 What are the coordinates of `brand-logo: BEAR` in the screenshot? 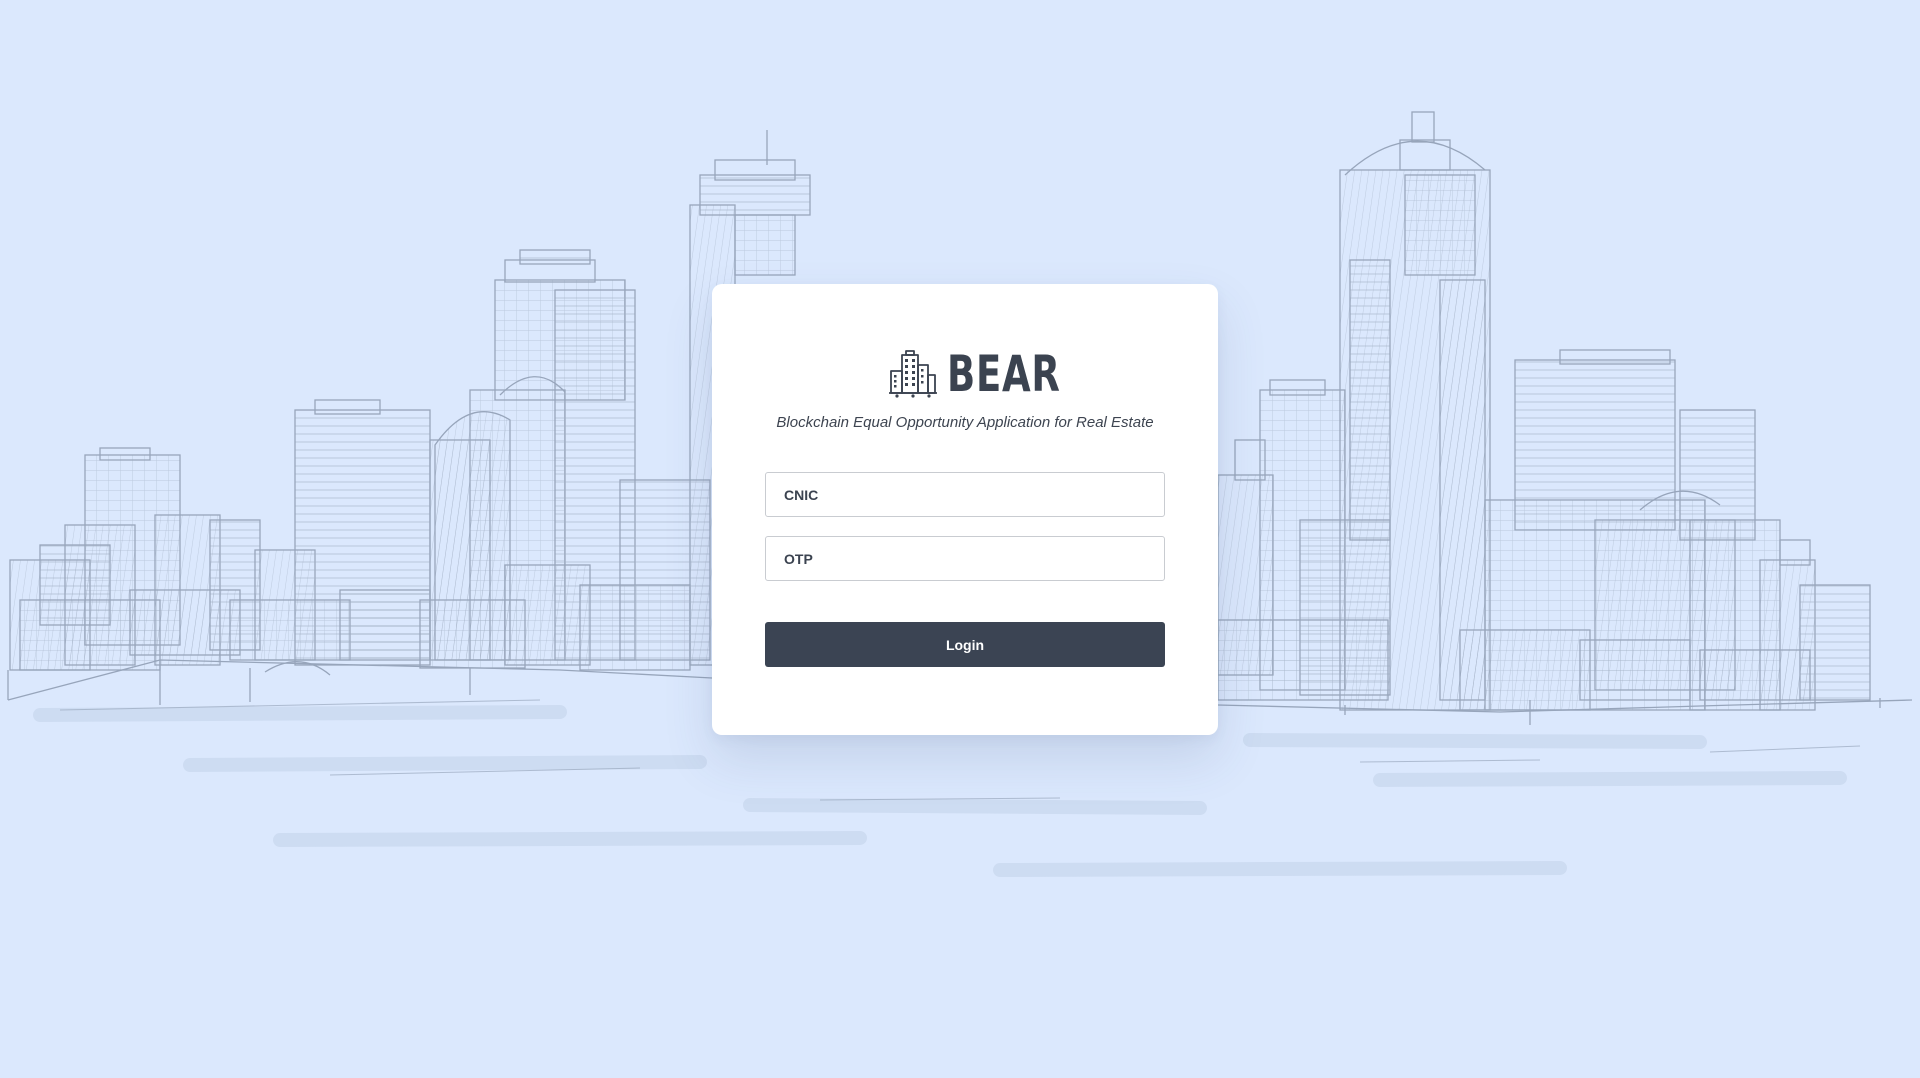 It's located at (965, 374).